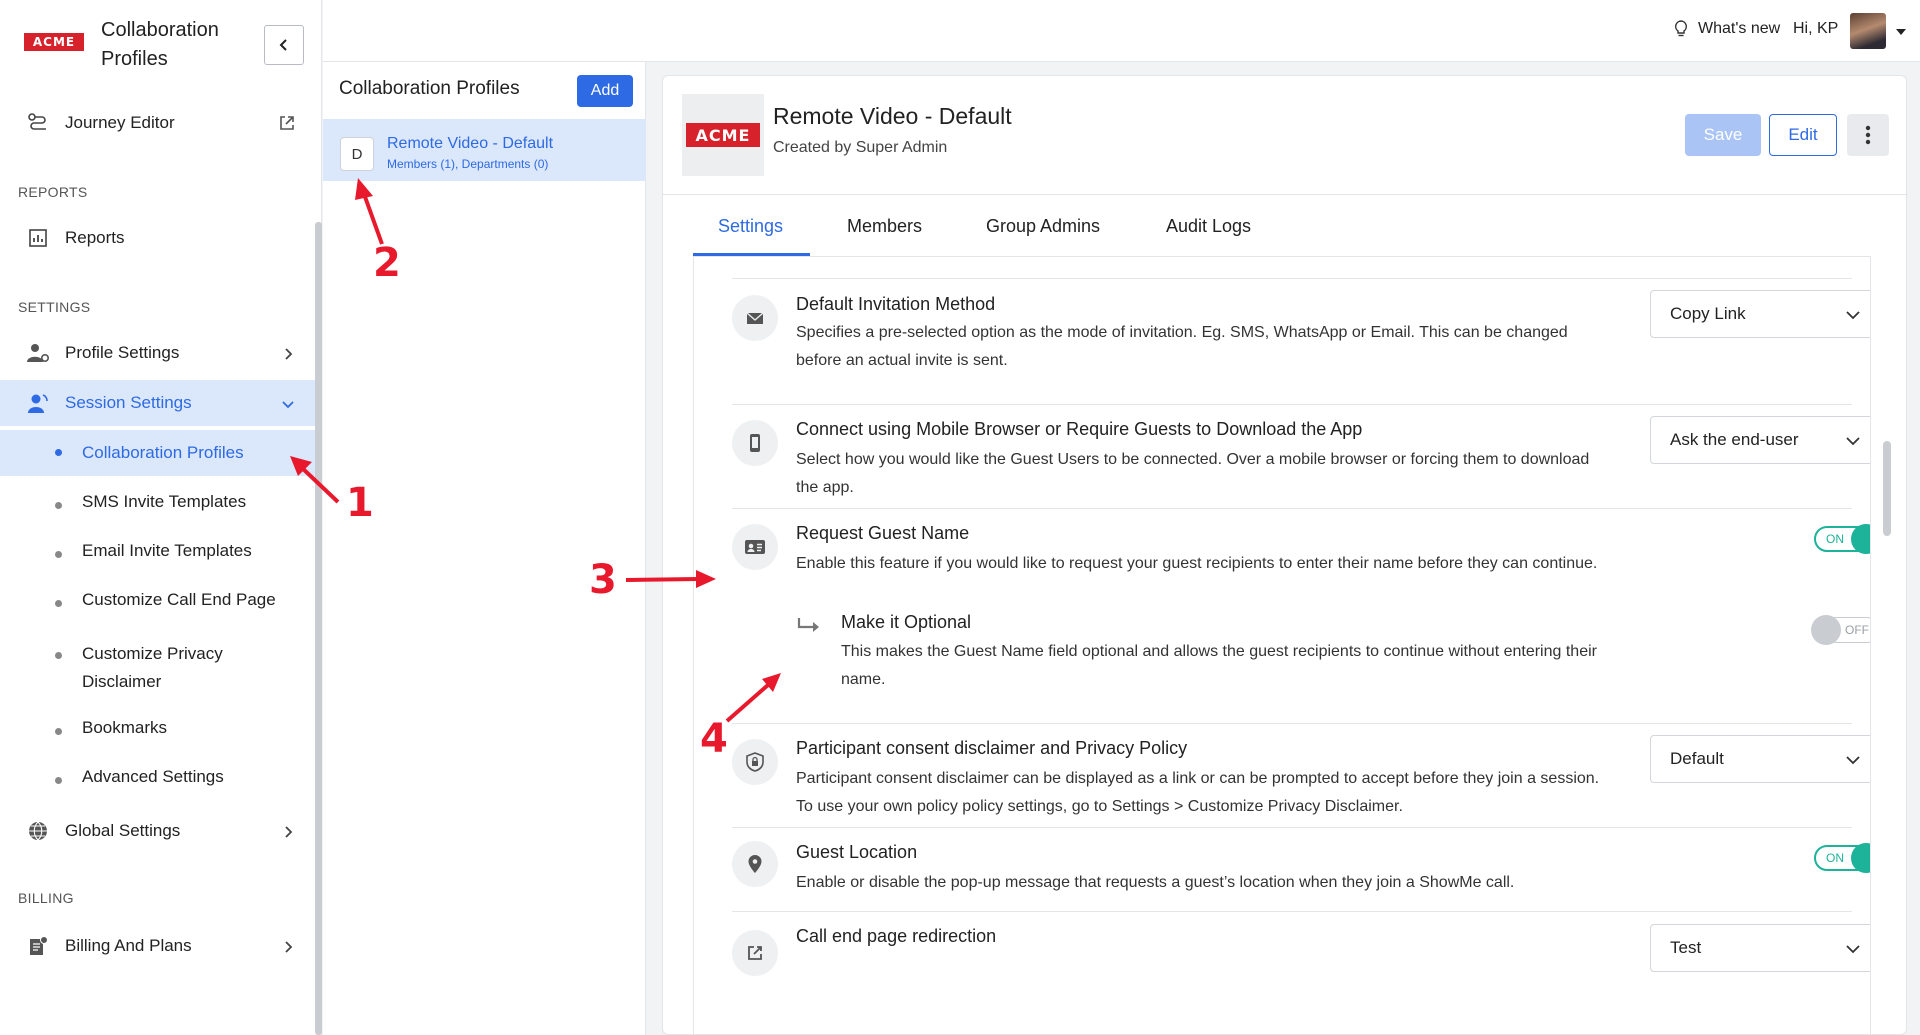 The image size is (1920, 1035). I want to click on annotation-number-2: 2, so click(387, 263).